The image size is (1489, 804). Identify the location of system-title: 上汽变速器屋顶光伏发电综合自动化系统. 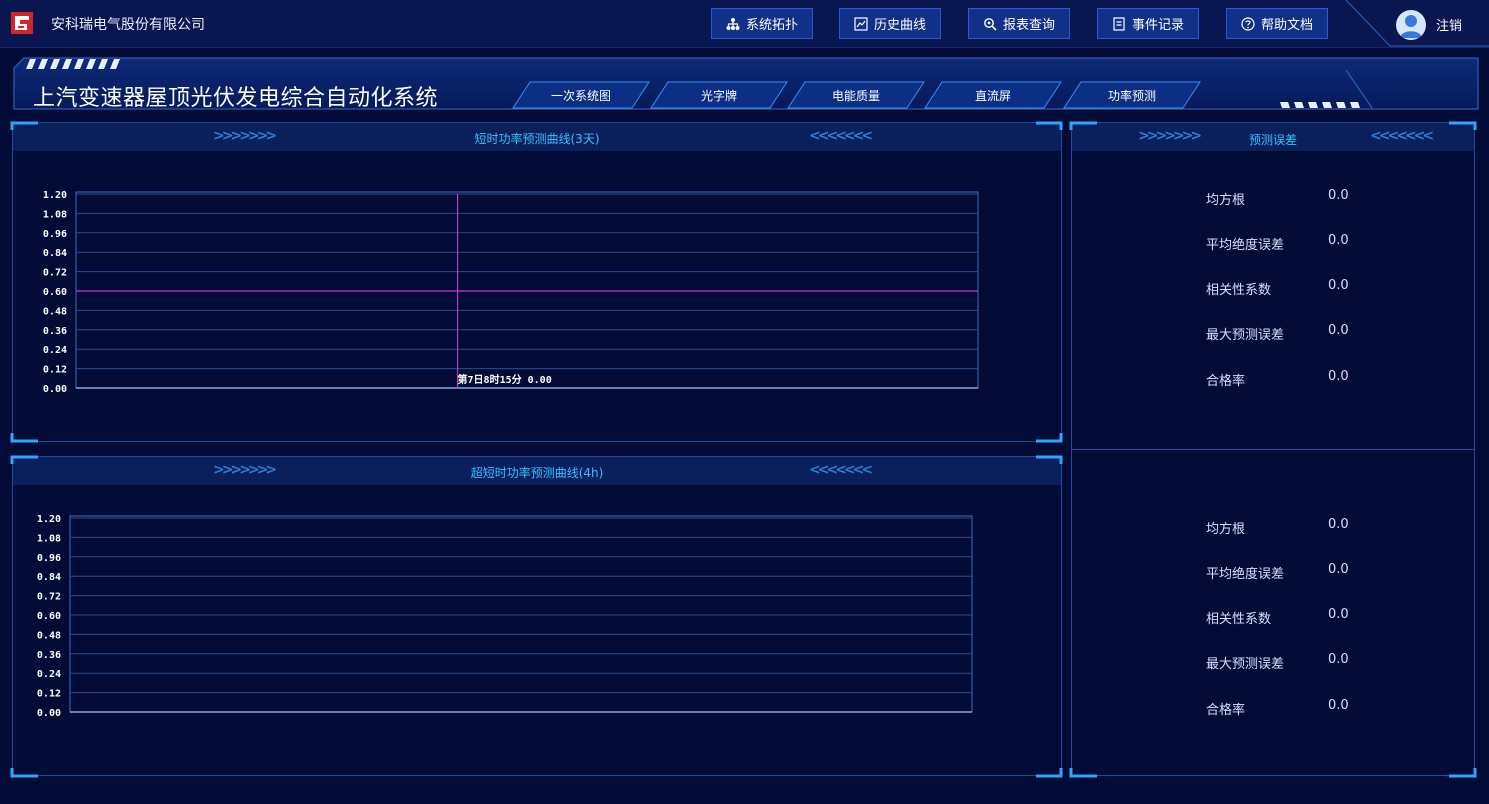
(236, 98).